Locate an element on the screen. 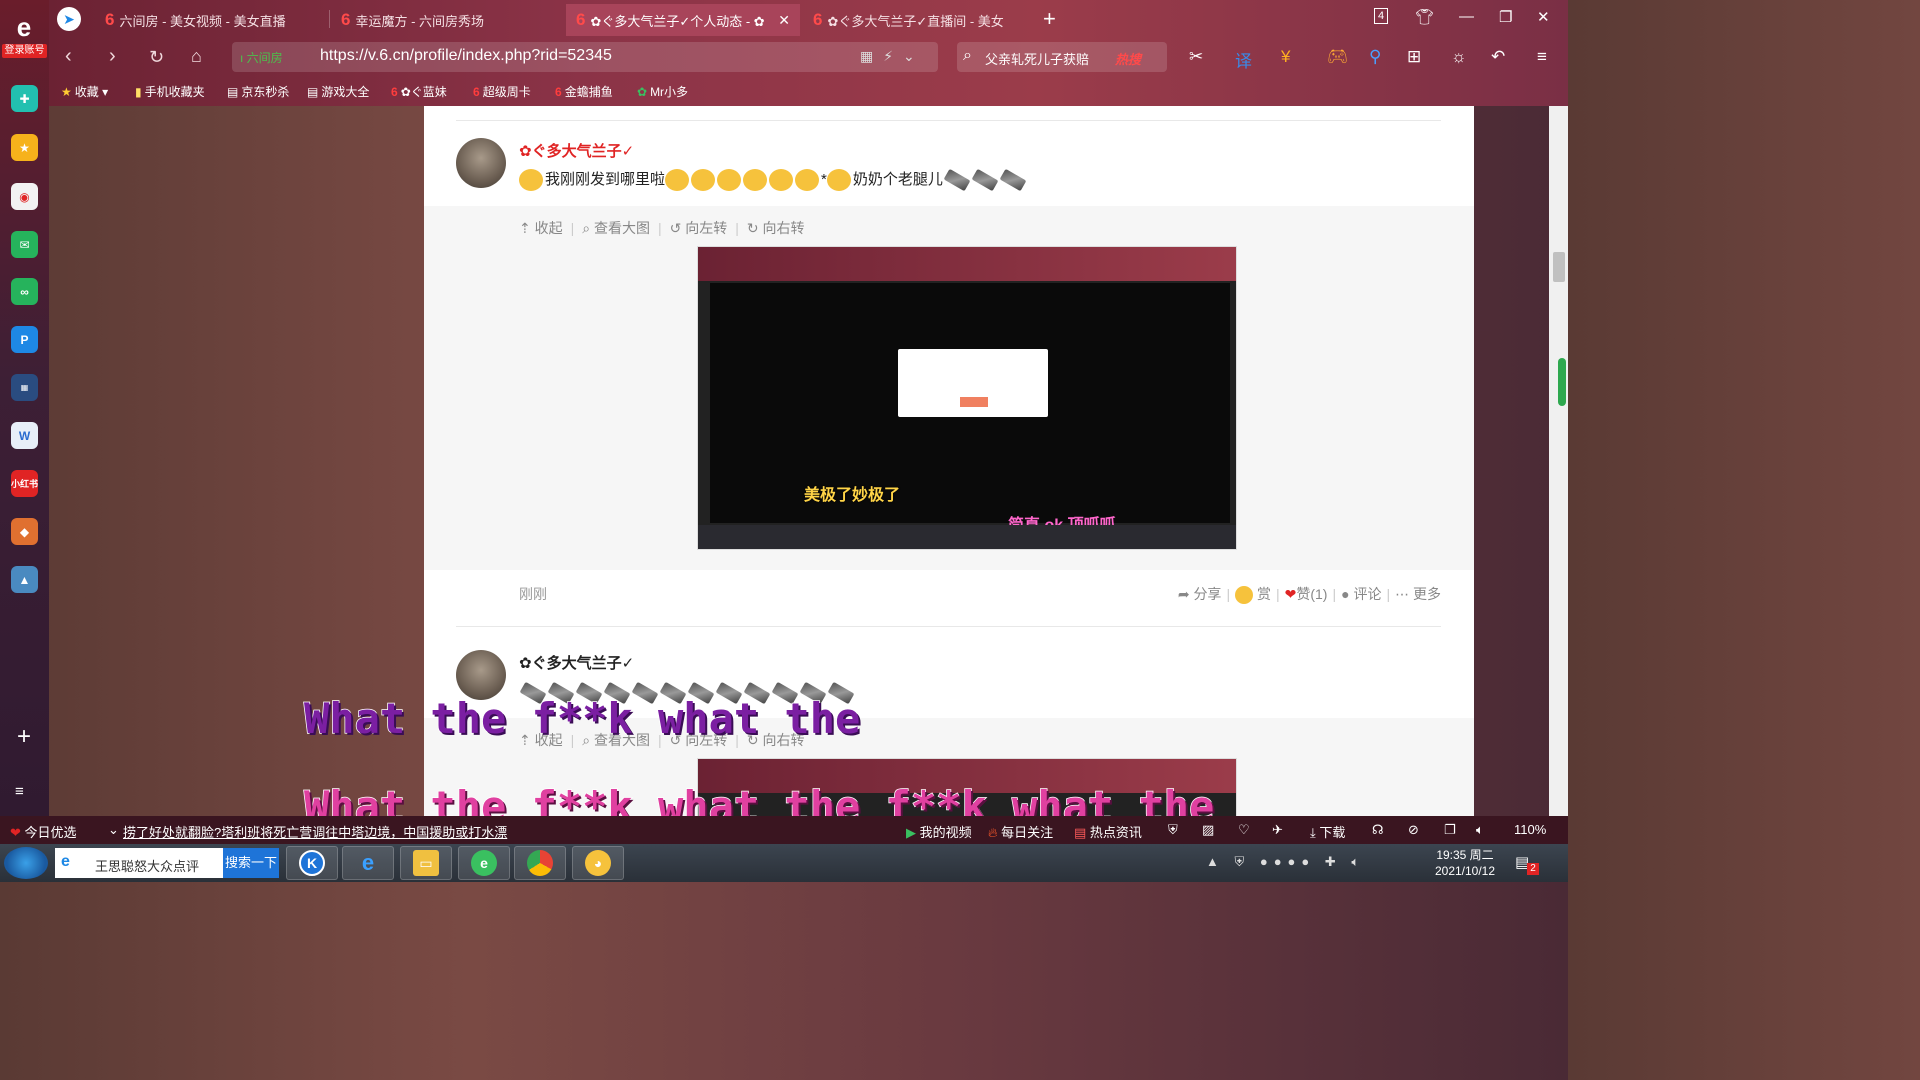 This screenshot has width=1920, height=1080. scissors-icon: ✂ is located at coordinates (1196, 57).